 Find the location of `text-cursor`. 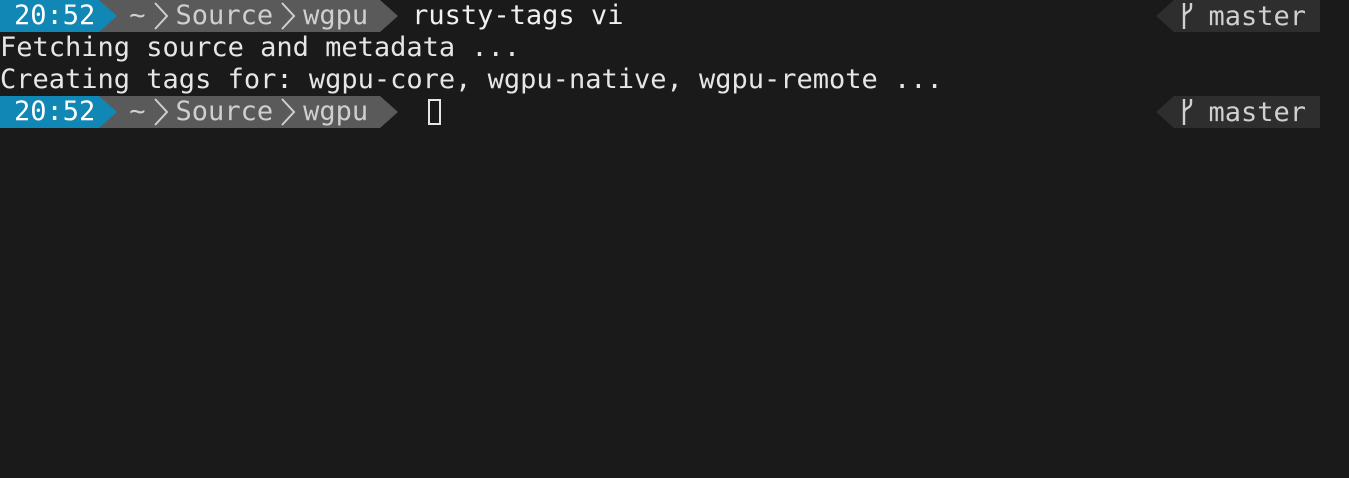

text-cursor is located at coordinates (435, 112).